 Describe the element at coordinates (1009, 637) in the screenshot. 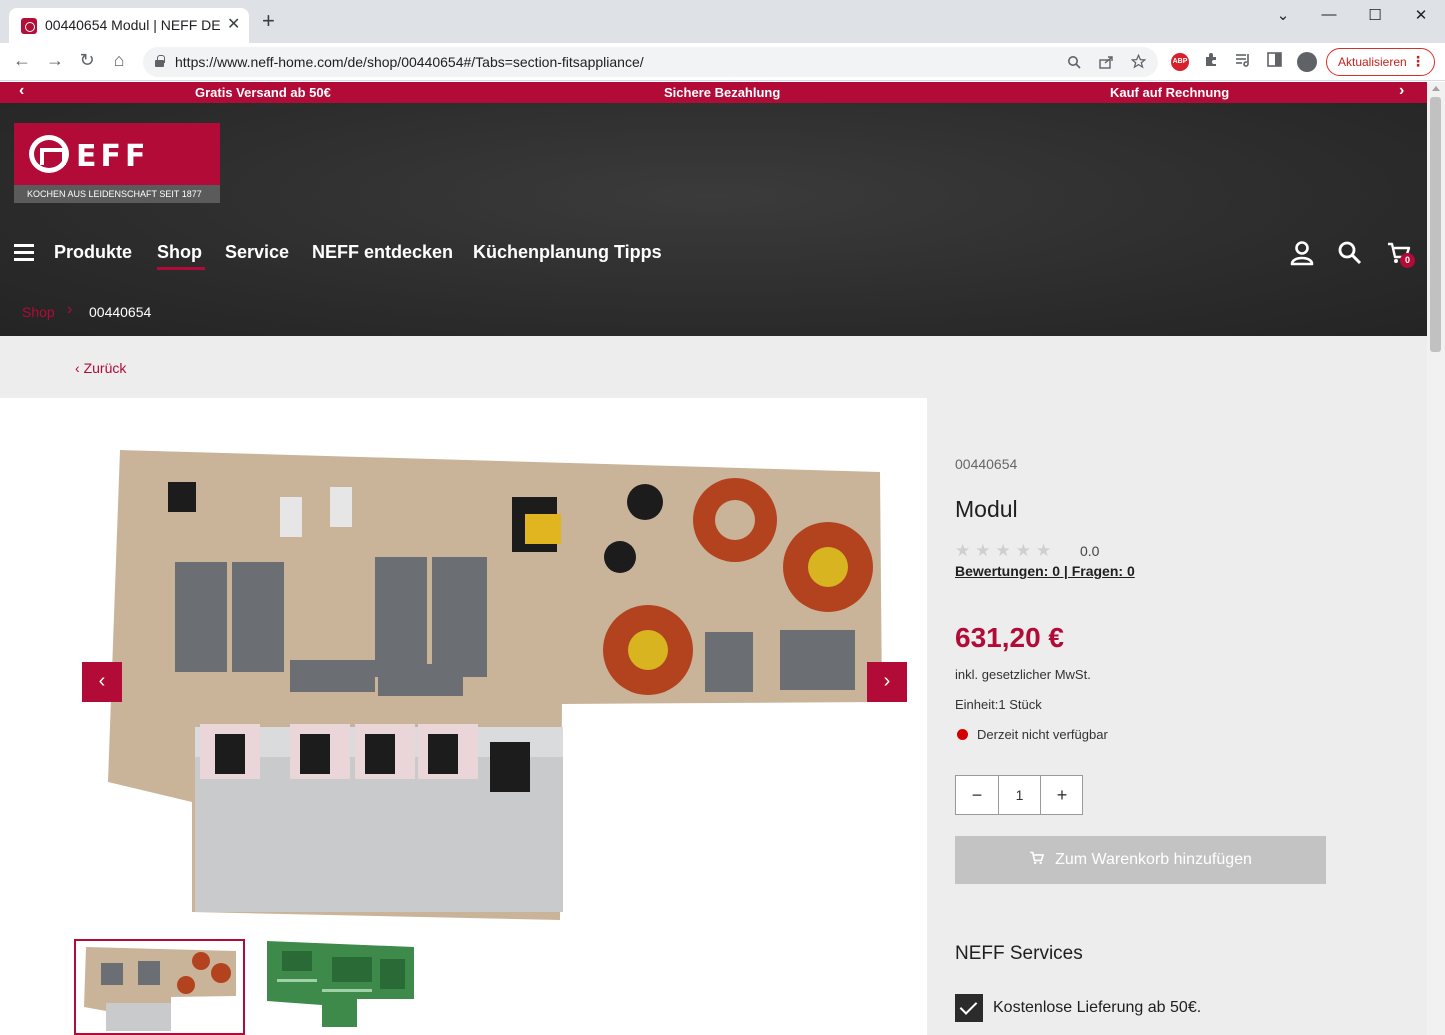

I see `product-price: 631,20 €` at that location.